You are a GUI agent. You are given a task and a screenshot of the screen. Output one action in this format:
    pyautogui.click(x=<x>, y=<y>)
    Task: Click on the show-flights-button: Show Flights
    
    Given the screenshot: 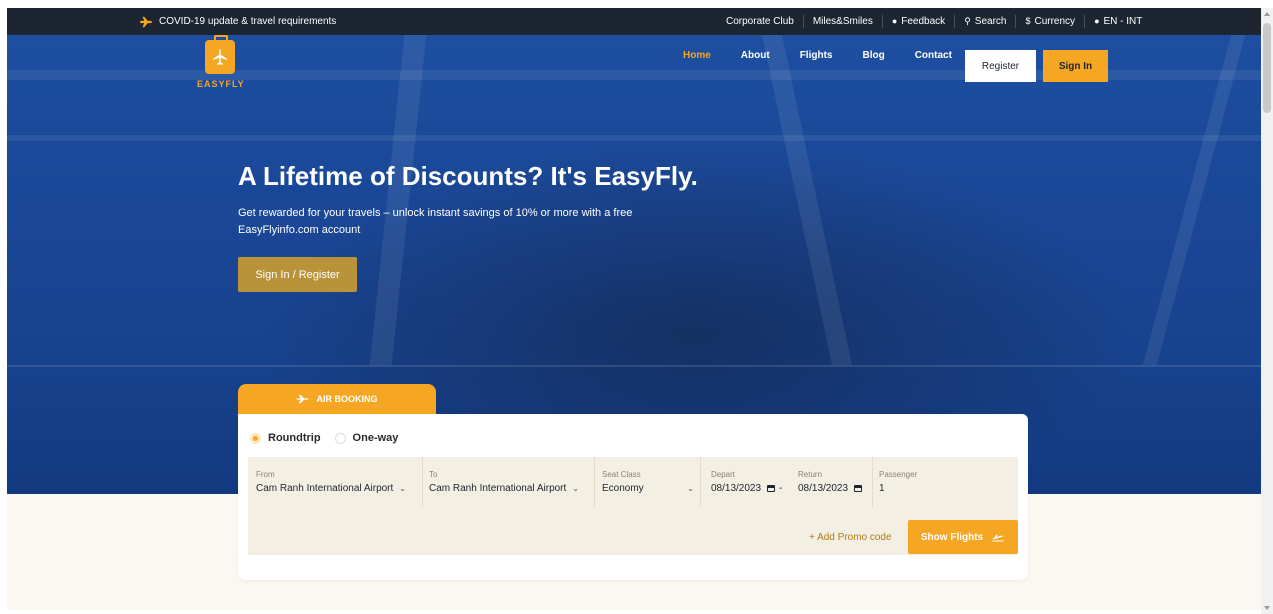 What is the action you would take?
    pyautogui.click(x=963, y=537)
    